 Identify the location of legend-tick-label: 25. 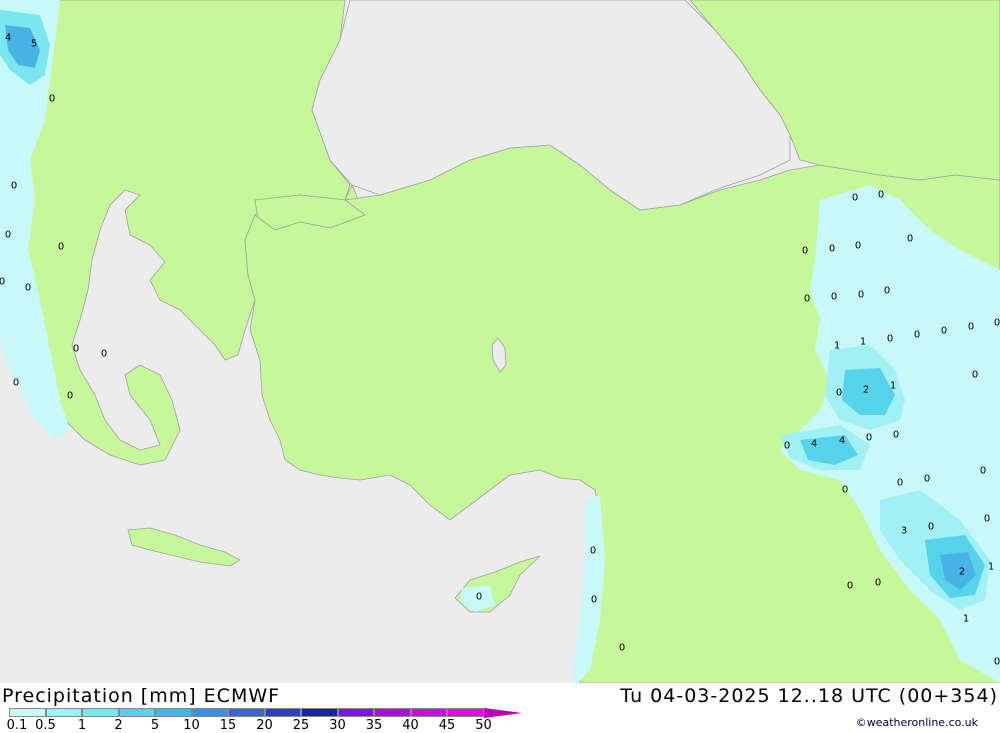
(301, 725).